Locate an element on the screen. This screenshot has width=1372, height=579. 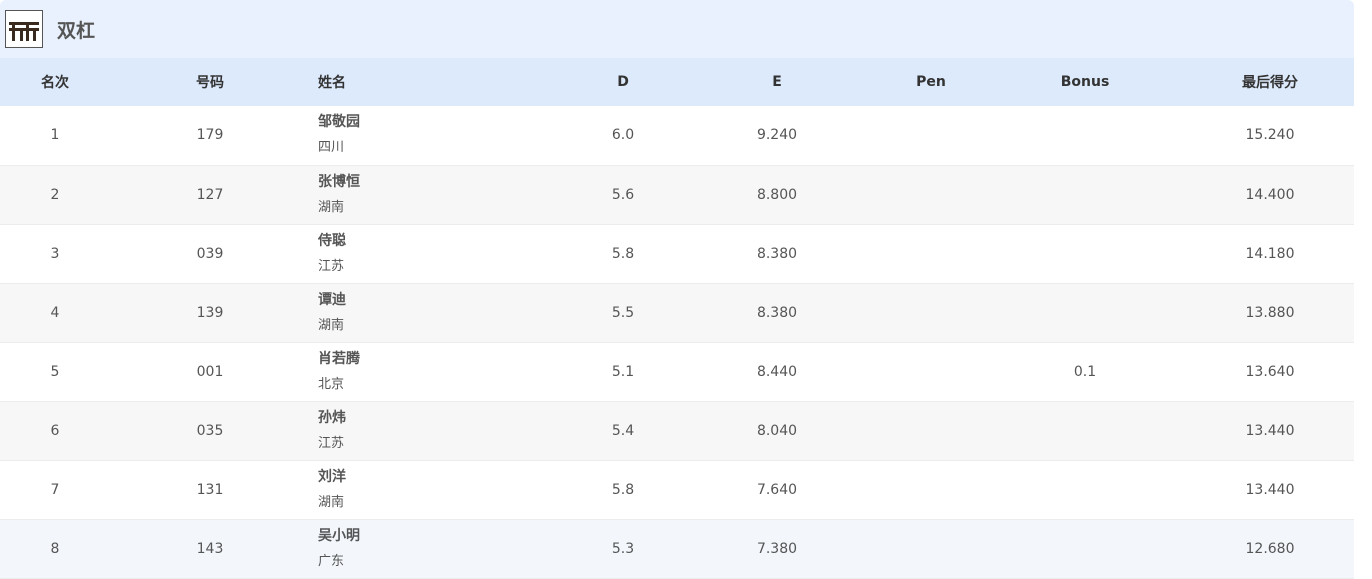
parallel-bars-icon is located at coordinates (24, 29).